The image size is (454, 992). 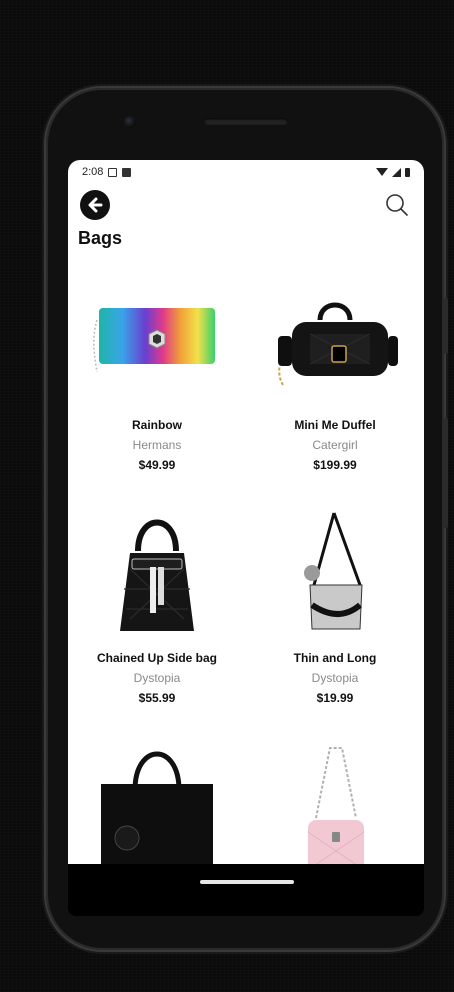 I want to click on product-name: Thin and Long, so click(x=335, y=658).